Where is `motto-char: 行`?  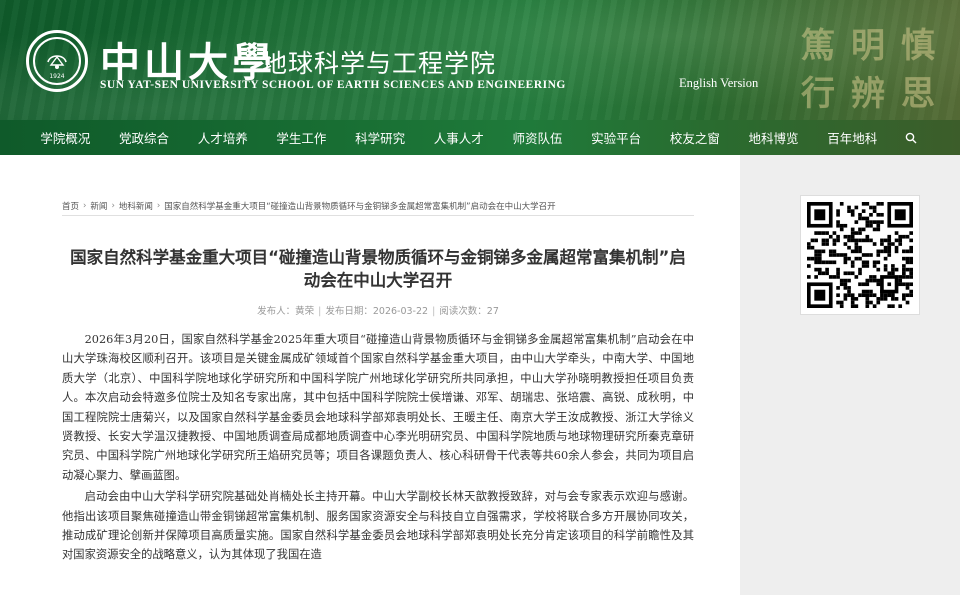 motto-char: 行 is located at coordinates (818, 93).